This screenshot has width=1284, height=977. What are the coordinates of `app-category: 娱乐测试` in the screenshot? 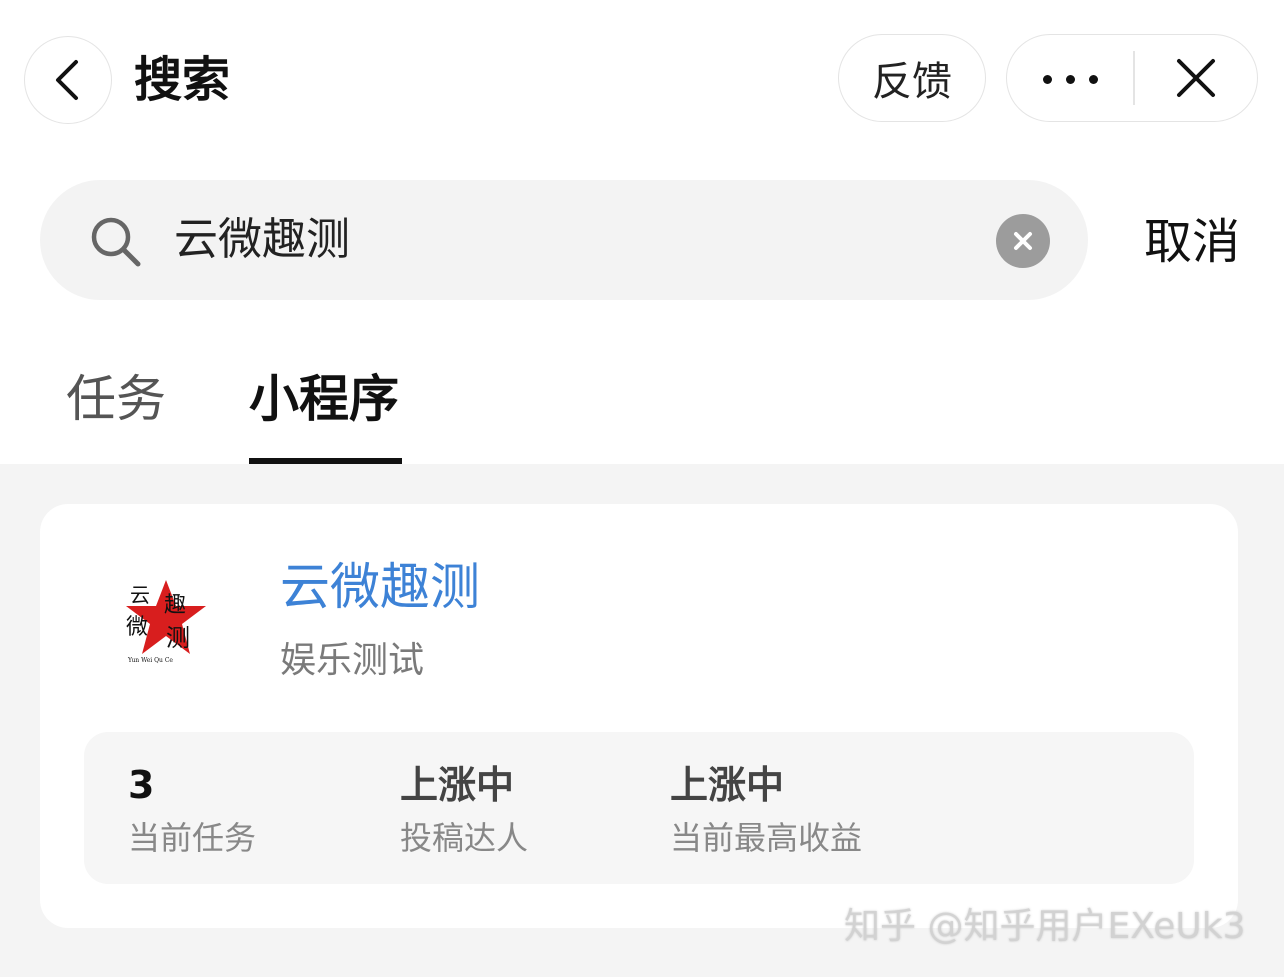 It's located at (352, 660).